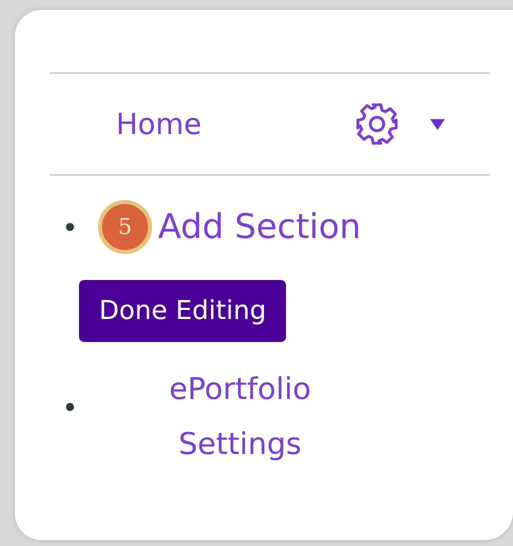 This screenshot has height=546, width=513. Describe the element at coordinates (240, 417) in the screenshot. I see `list-link: ePortfolio Settings` at that location.